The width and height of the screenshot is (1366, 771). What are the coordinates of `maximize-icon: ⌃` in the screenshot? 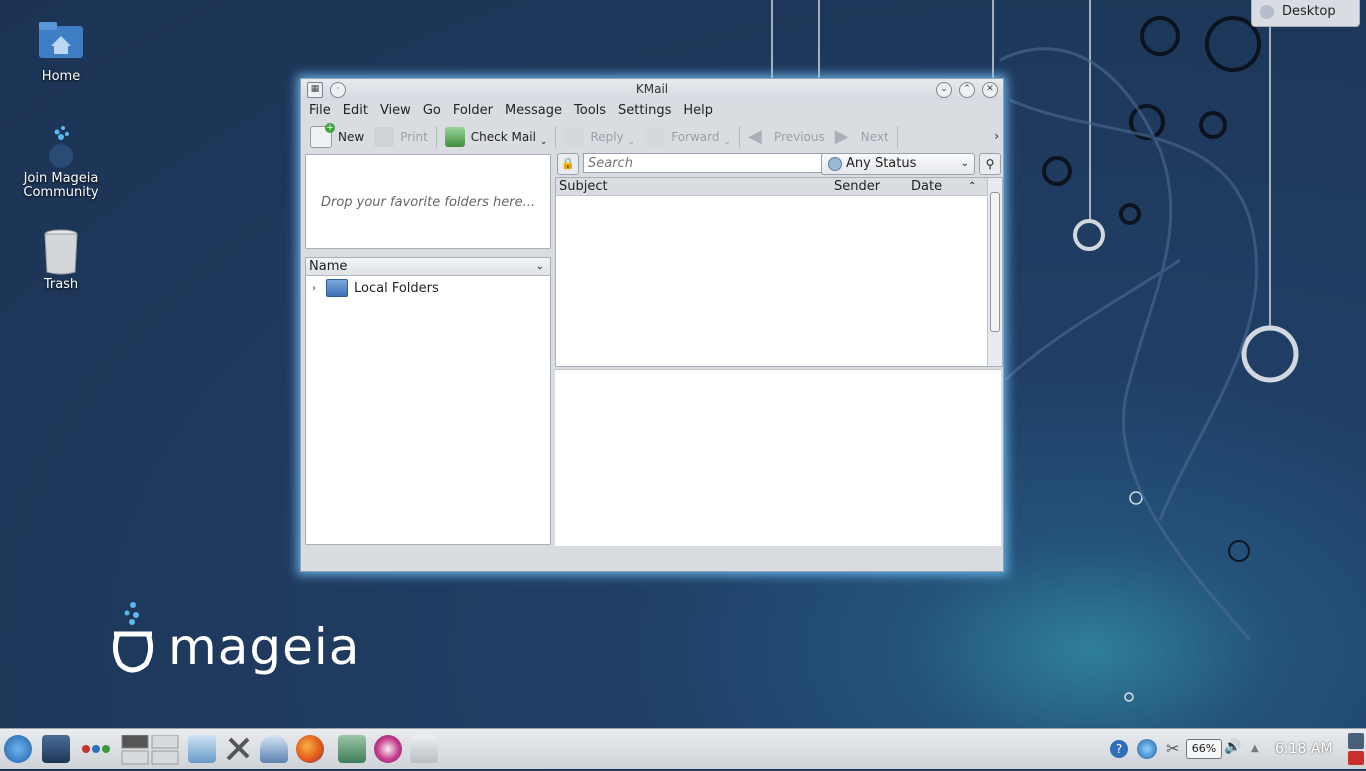 It's located at (967, 90).